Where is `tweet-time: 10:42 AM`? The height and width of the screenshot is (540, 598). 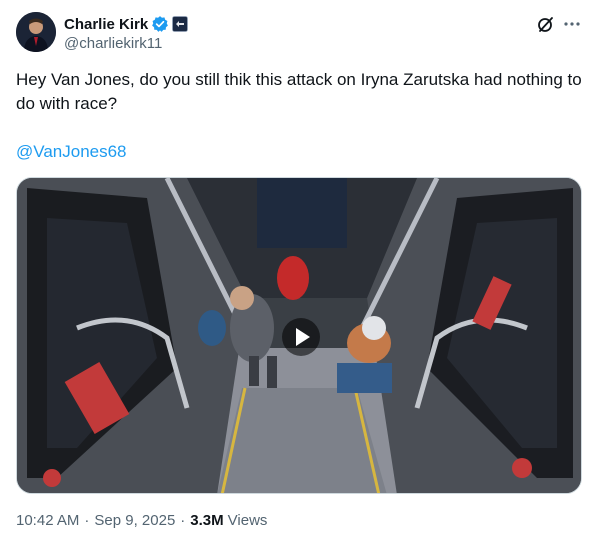 tweet-time: 10:42 AM is located at coordinates (47, 520).